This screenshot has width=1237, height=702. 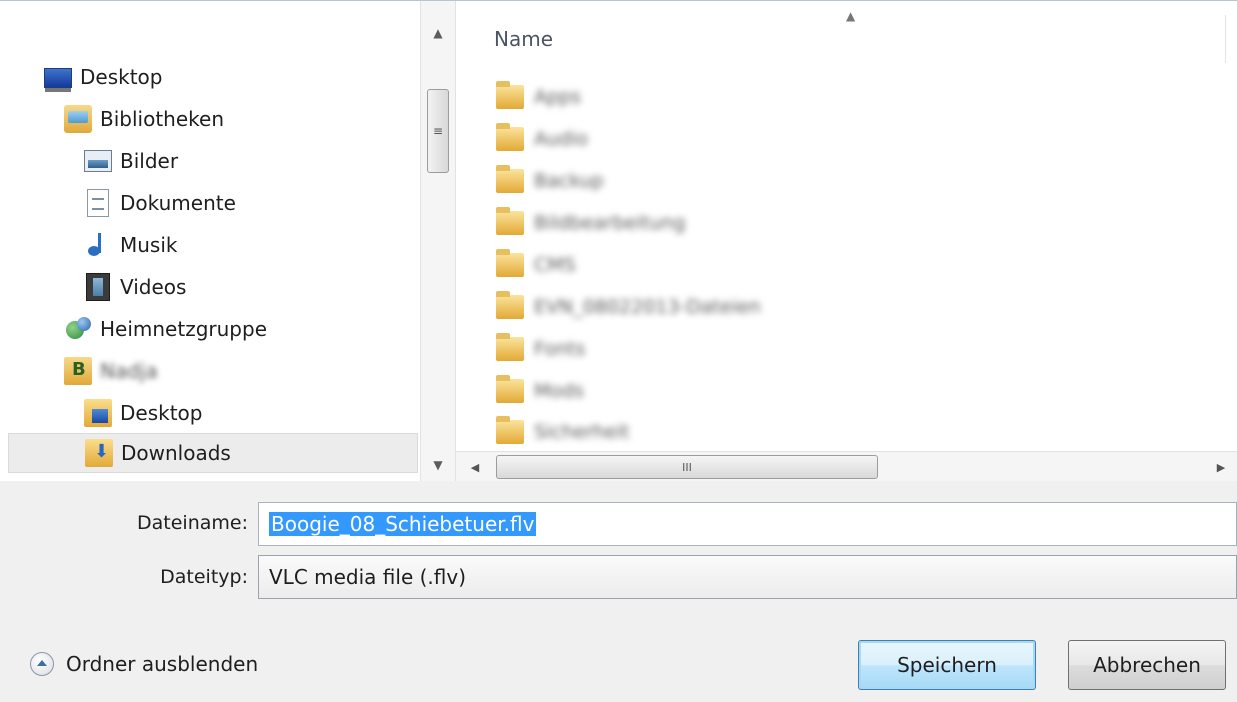 What do you see at coordinates (58, 80) in the screenshot?
I see `desktop-icon` at bounding box center [58, 80].